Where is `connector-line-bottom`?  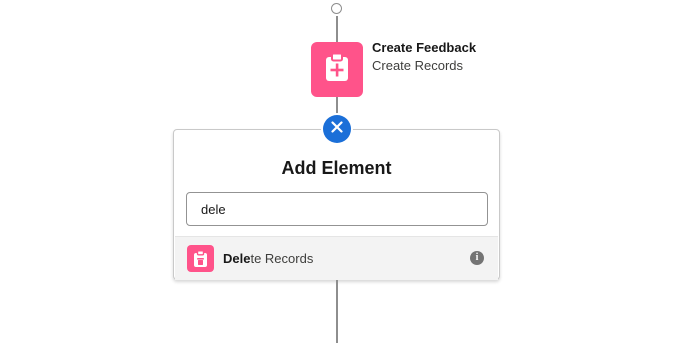 connector-line-bottom is located at coordinates (337, 311).